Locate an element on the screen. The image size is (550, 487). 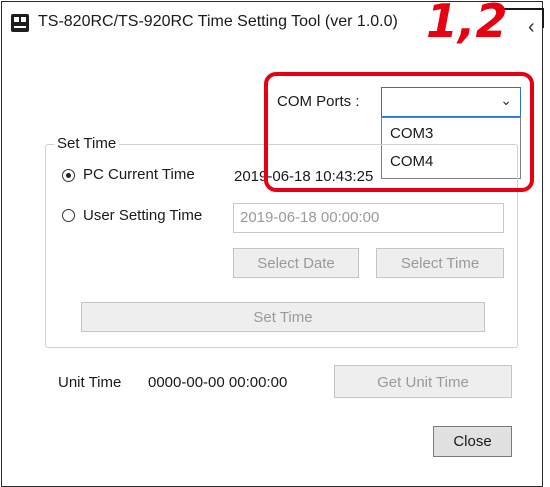
user-setting-time-label: User Setting Time is located at coordinates (143, 215).